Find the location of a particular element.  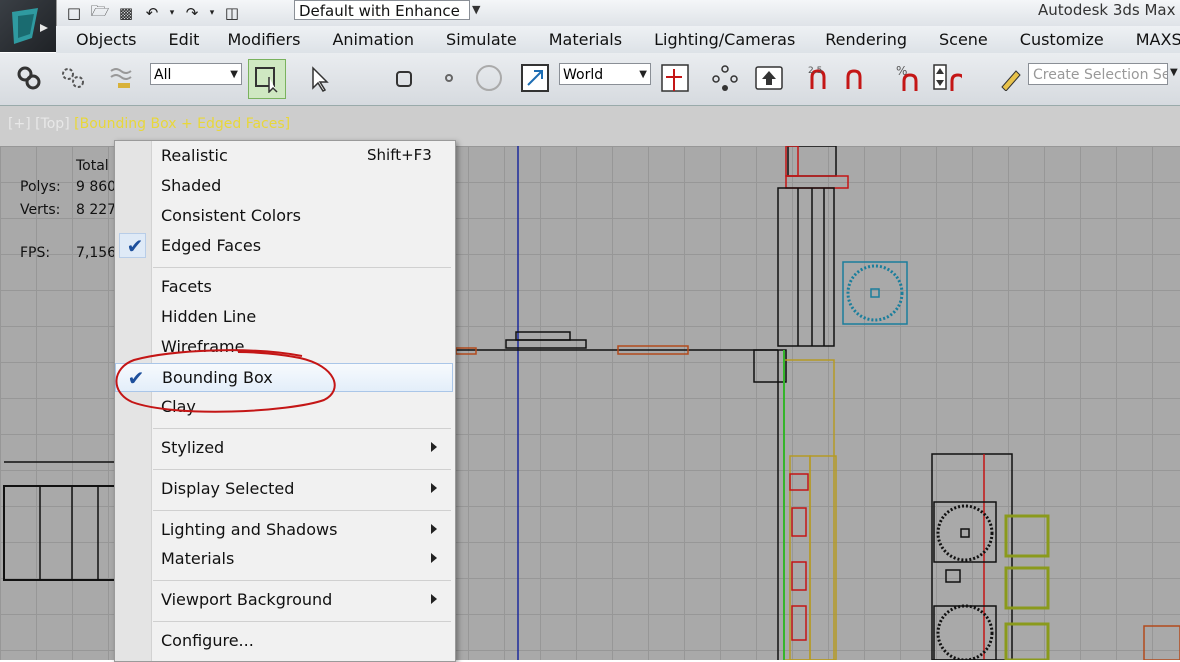

menu-maxscript: MAXScript is located at coordinates (1158, 39).